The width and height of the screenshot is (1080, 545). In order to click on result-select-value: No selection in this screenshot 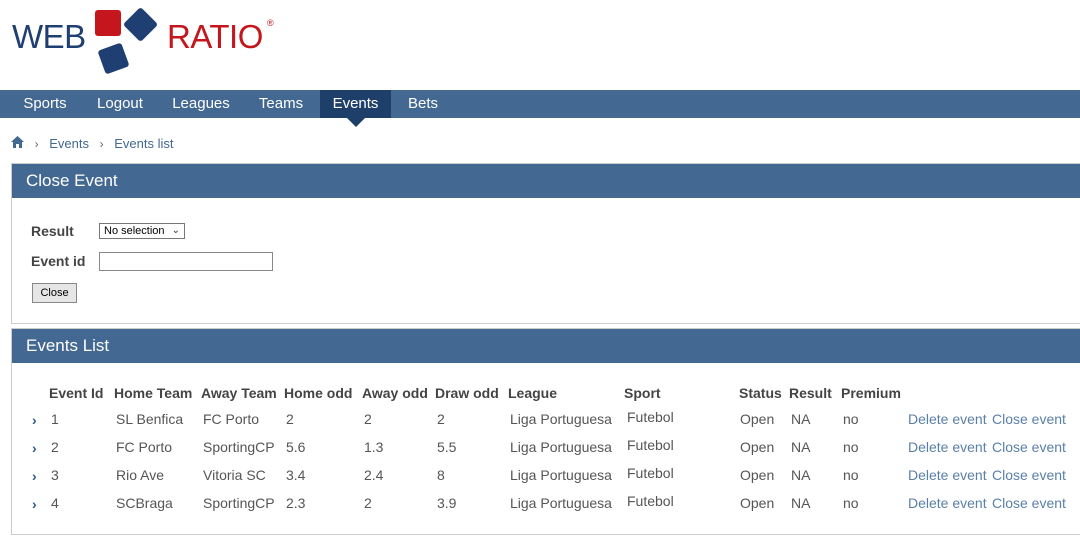, I will do `click(134, 231)`.